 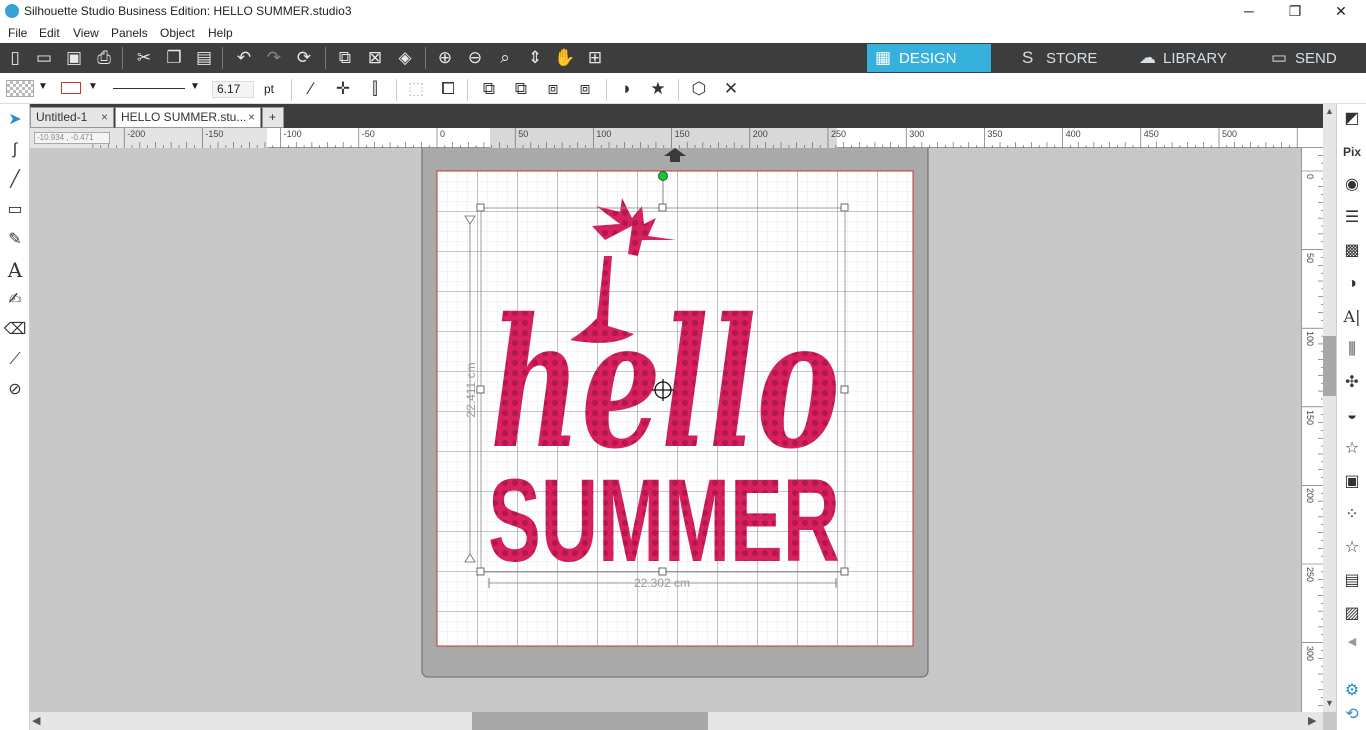 What do you see at coordinates (1352, 515) in the screenshot?
I see `transform-icon: ⁘` at bounding box center [1352, 515].